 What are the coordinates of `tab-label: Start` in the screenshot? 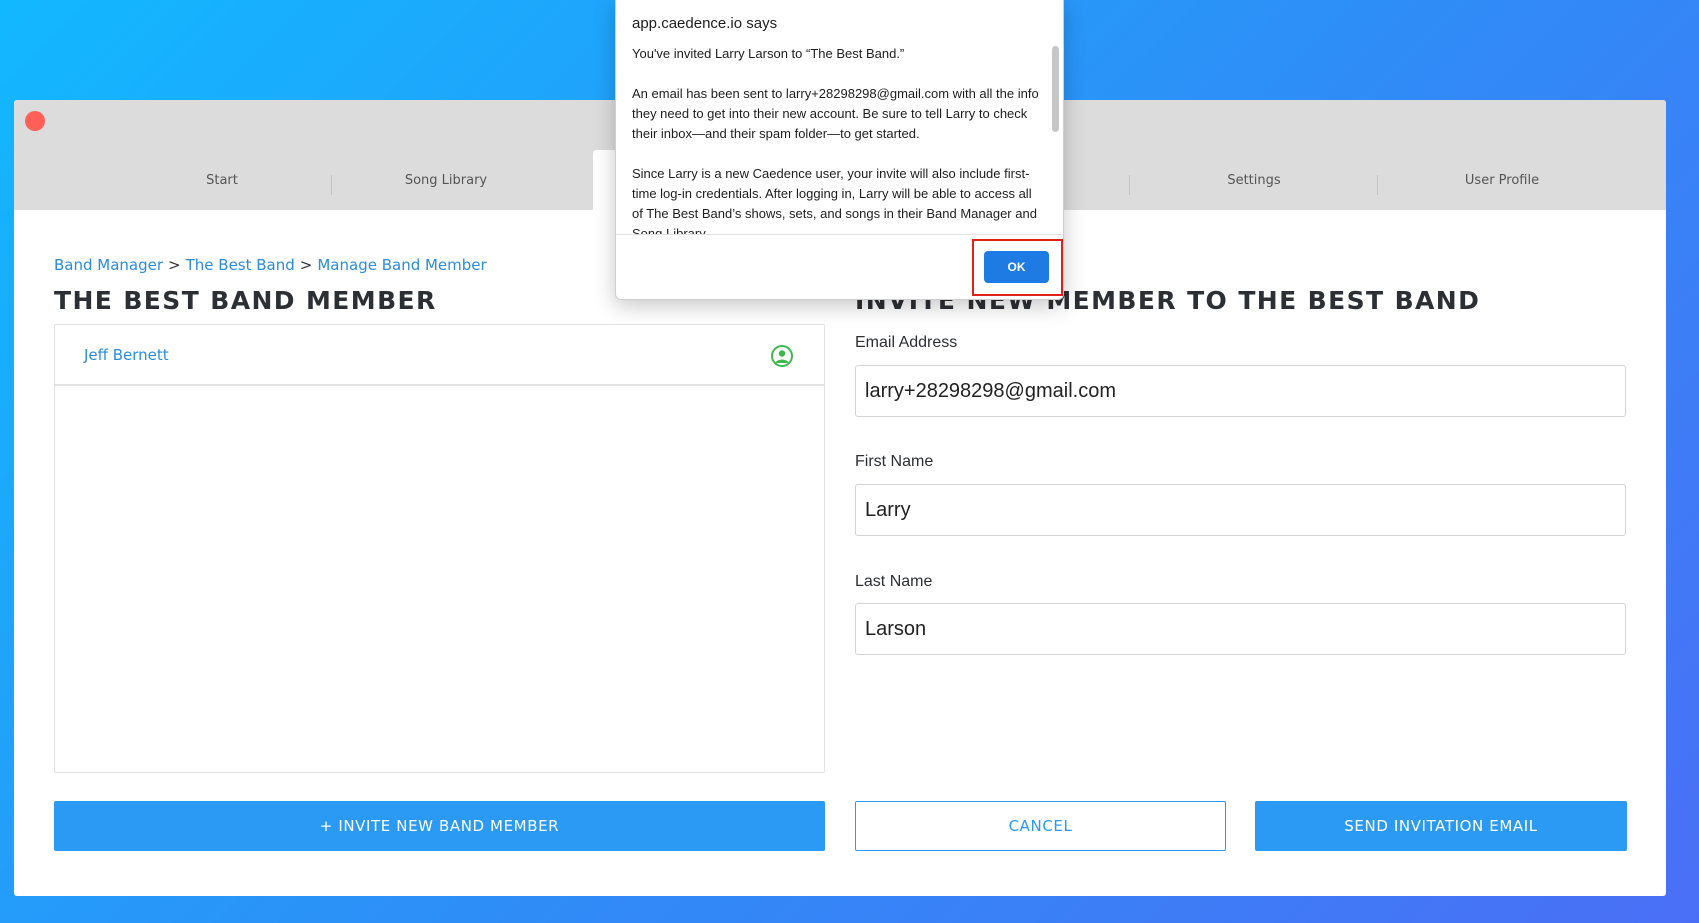 It's located at (222, 180).